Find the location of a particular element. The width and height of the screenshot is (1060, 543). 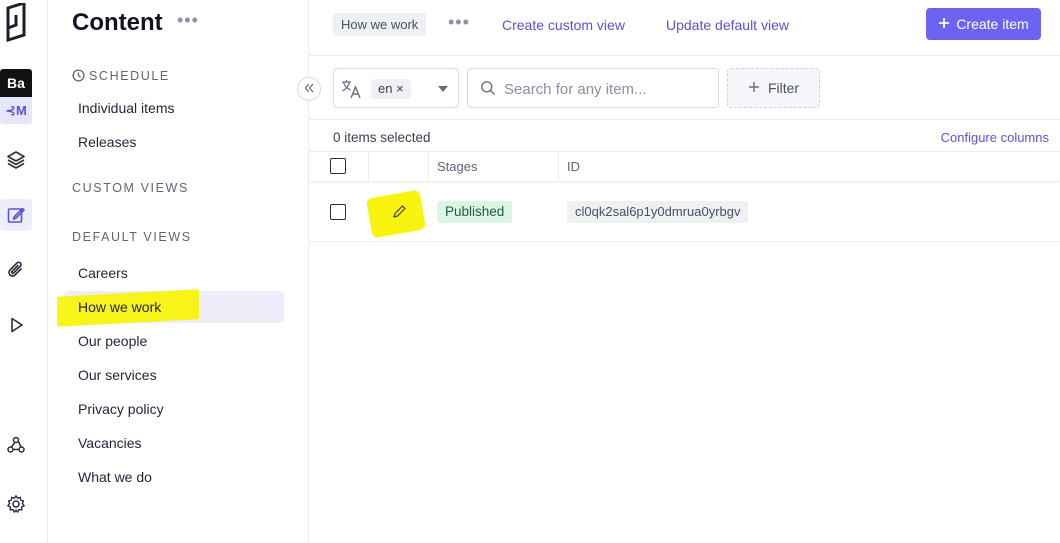

double-chevron-left-icon is located at coordinates (309, 89).